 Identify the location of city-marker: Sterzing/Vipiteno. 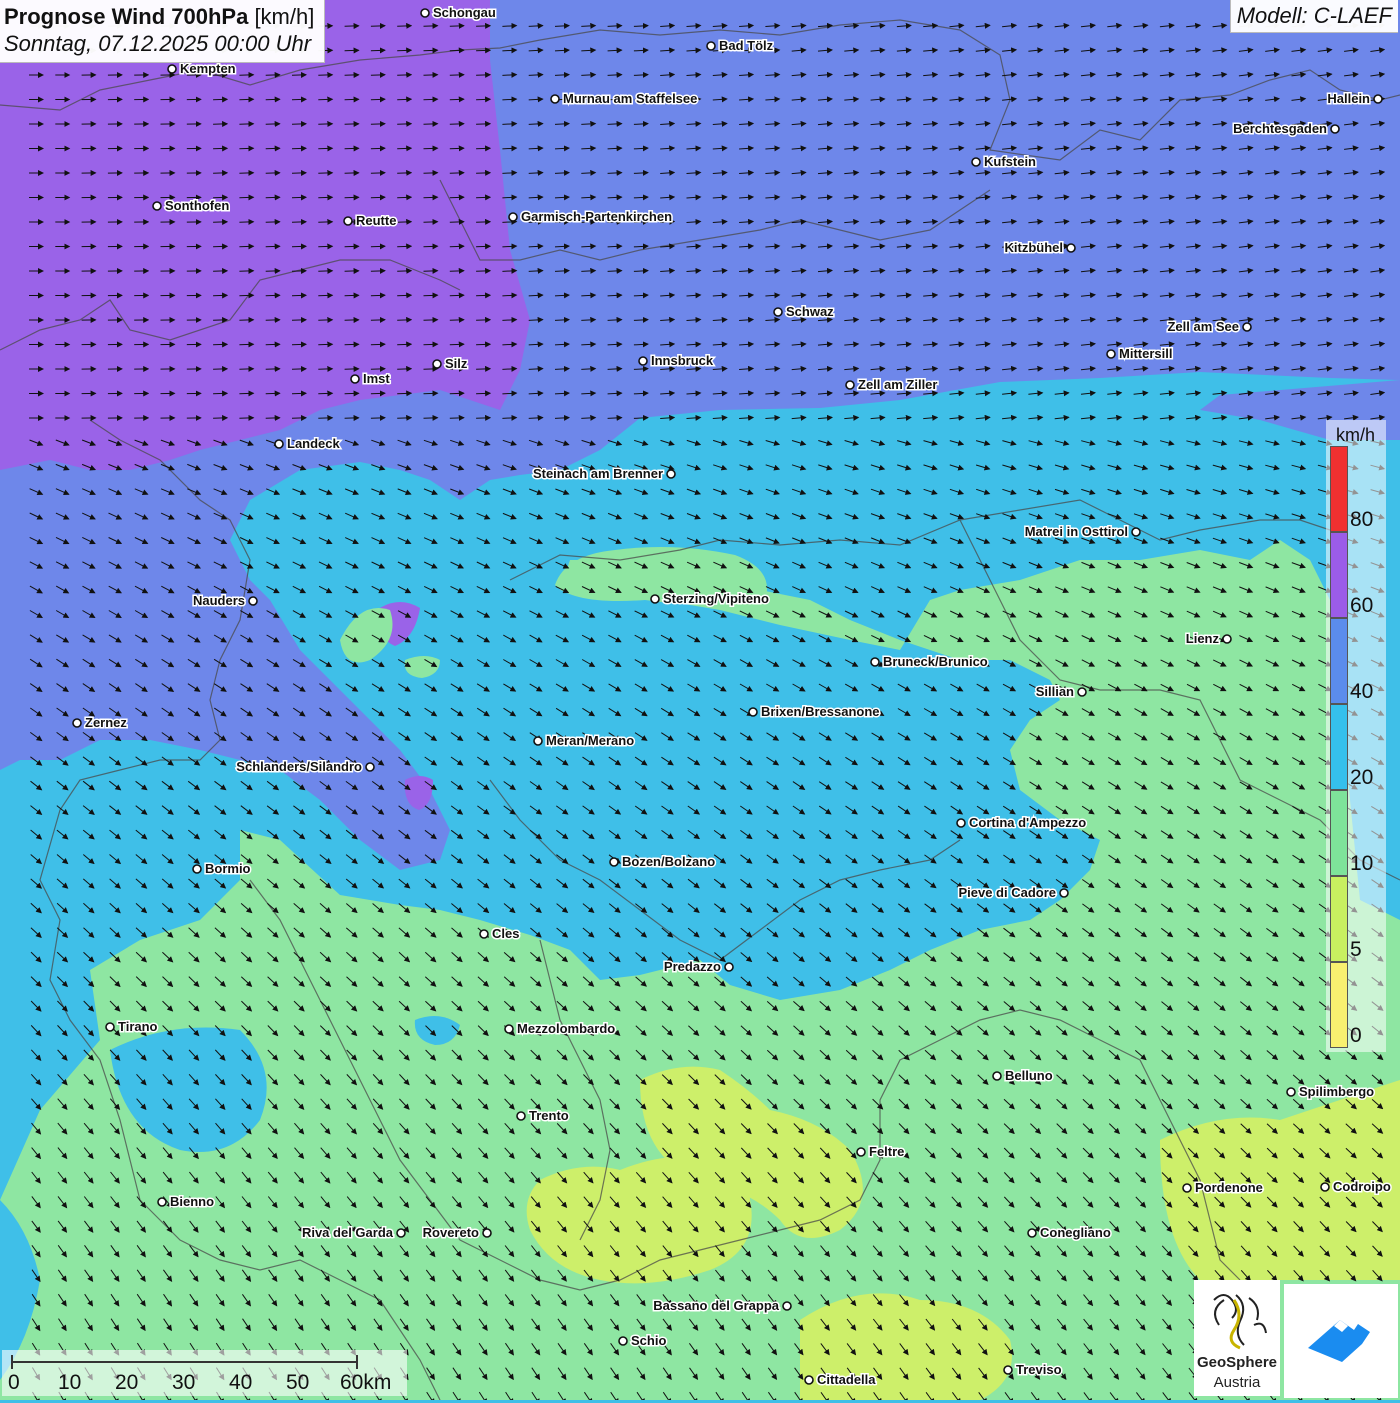
(710, 598).